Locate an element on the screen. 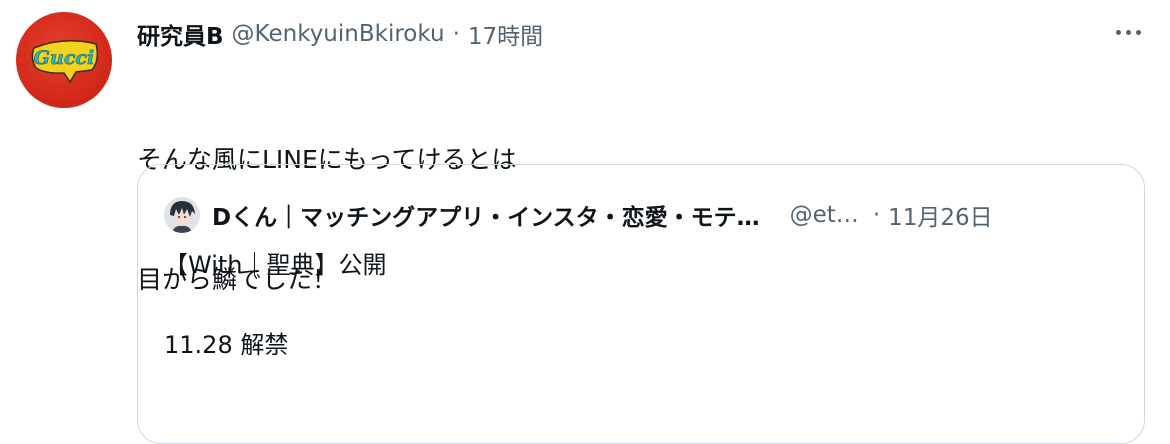 The image size is (1170, 444). avatar-logo-text: Gucci is located at coordinates (64, 58).